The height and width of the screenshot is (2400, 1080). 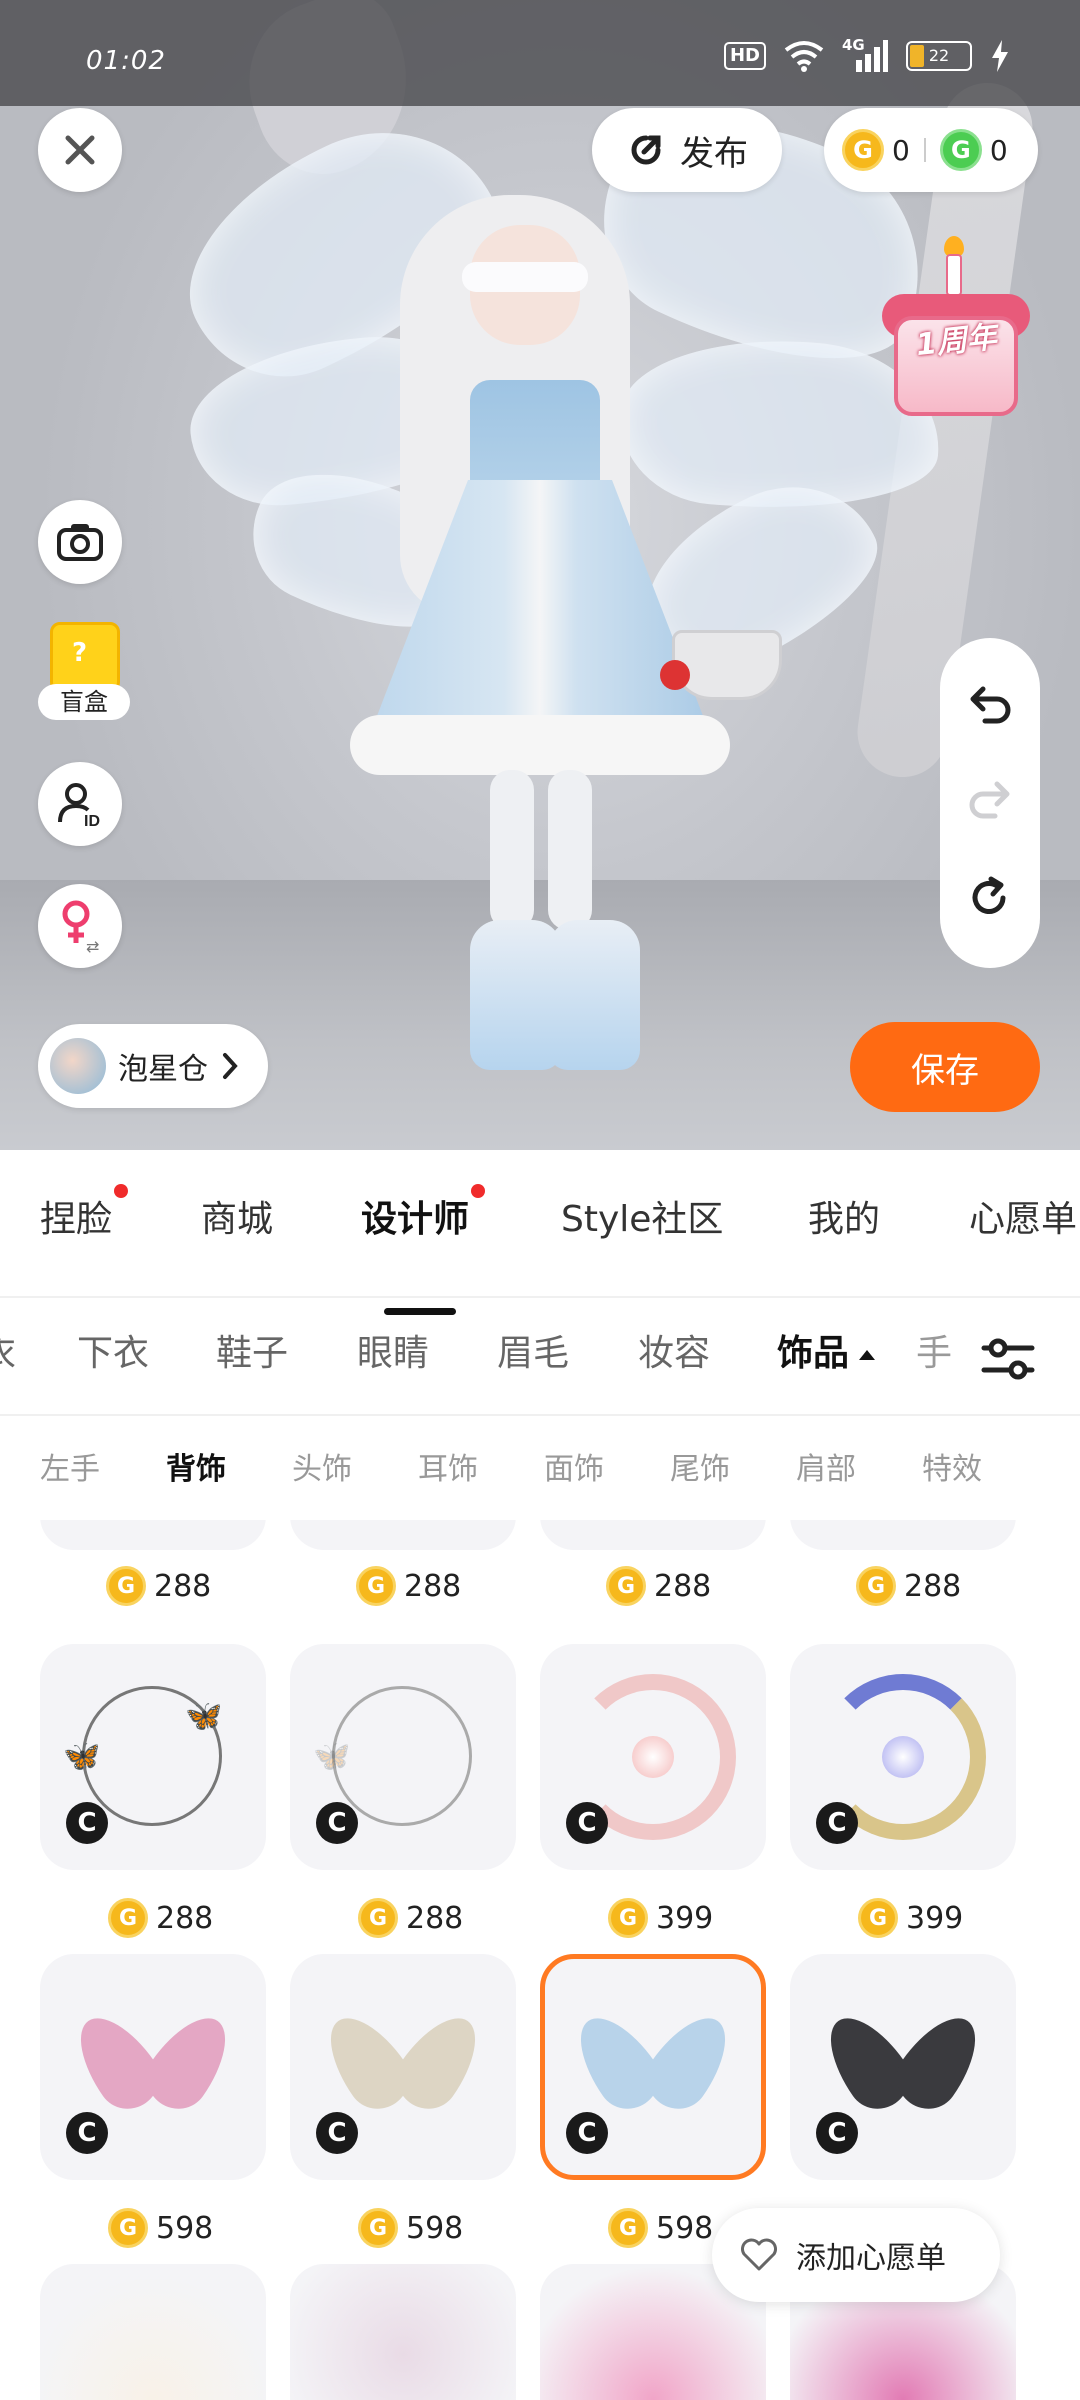 What do you see at coordinates (990, 800) in the screenshot?
I see `redo-icon` at bounding box center [990, 800].